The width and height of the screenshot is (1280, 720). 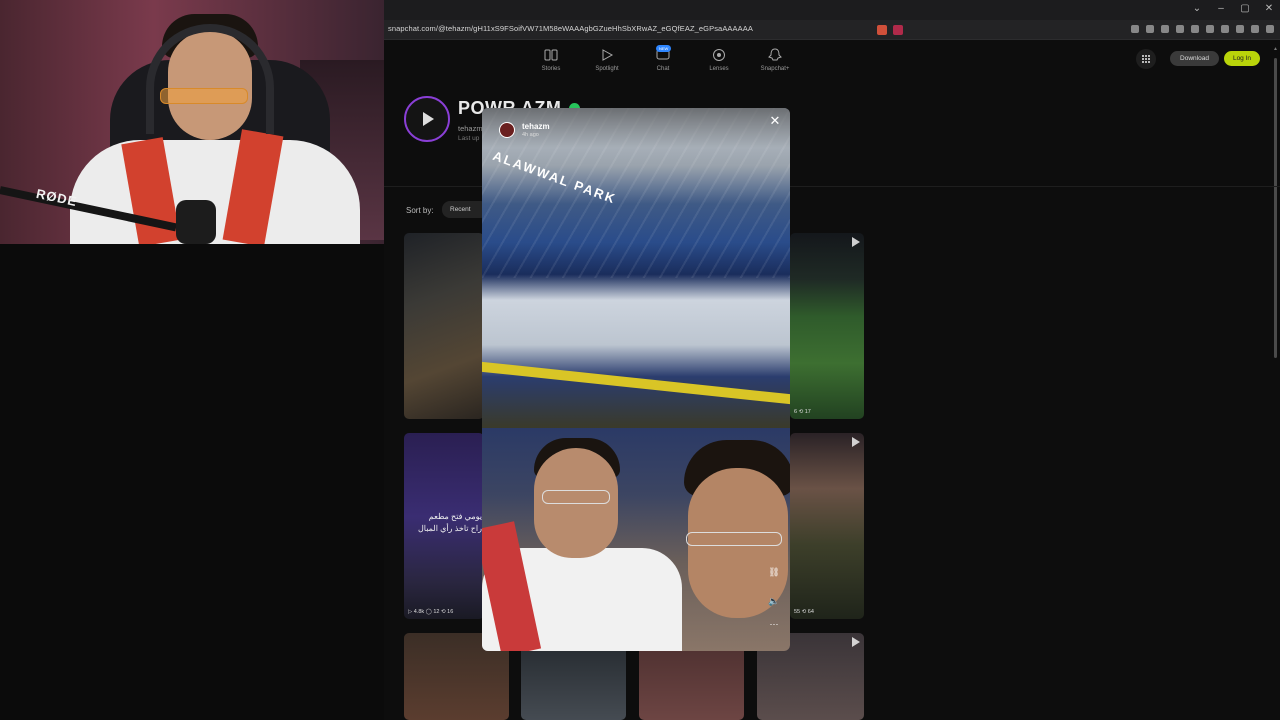 I want to click on tab-list-button: ⌄, so click(x=1197, y=8).